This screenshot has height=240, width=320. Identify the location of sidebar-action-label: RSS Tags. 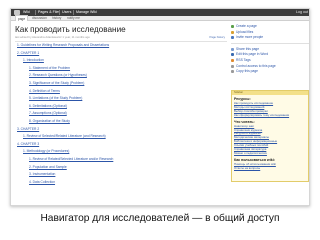
(243, 60).